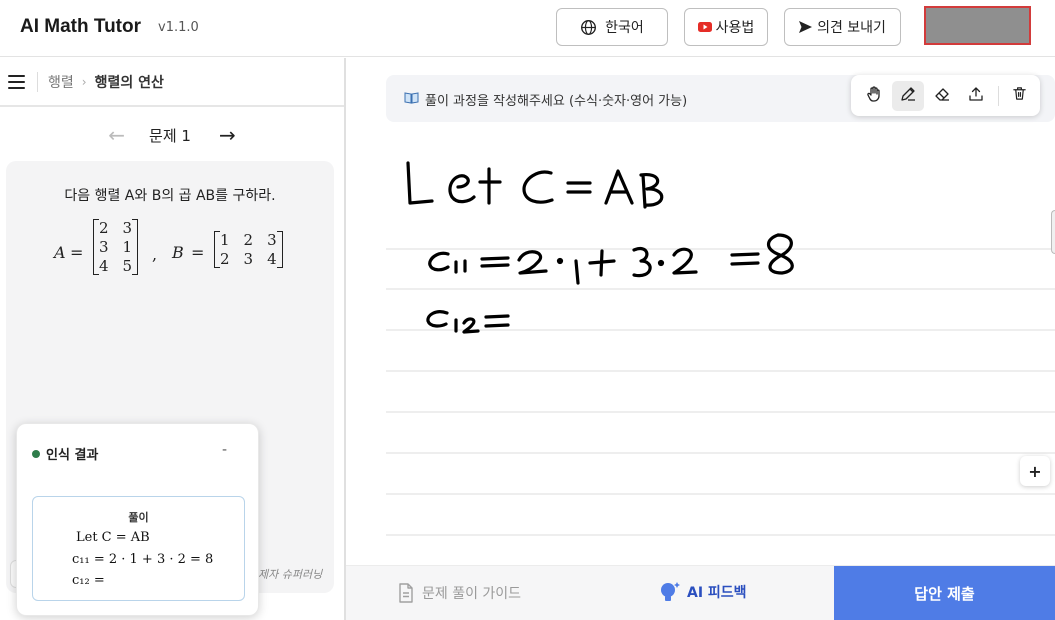 Image resolution: width=1055 pixels, height=620 pixels. What do you see at coordinates (735, 28) in the screenshot?
I see `usage-label: 사용법` at bounding box center [735, 28].